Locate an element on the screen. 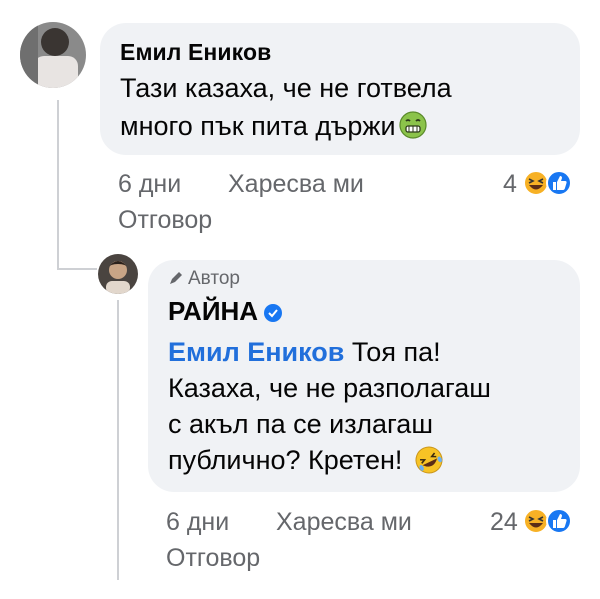 Image resolution: width=600 pixels, height=599 pixels. reply-text-line4-wrap: публично? Кретен! is located at coordinates (306, 463).